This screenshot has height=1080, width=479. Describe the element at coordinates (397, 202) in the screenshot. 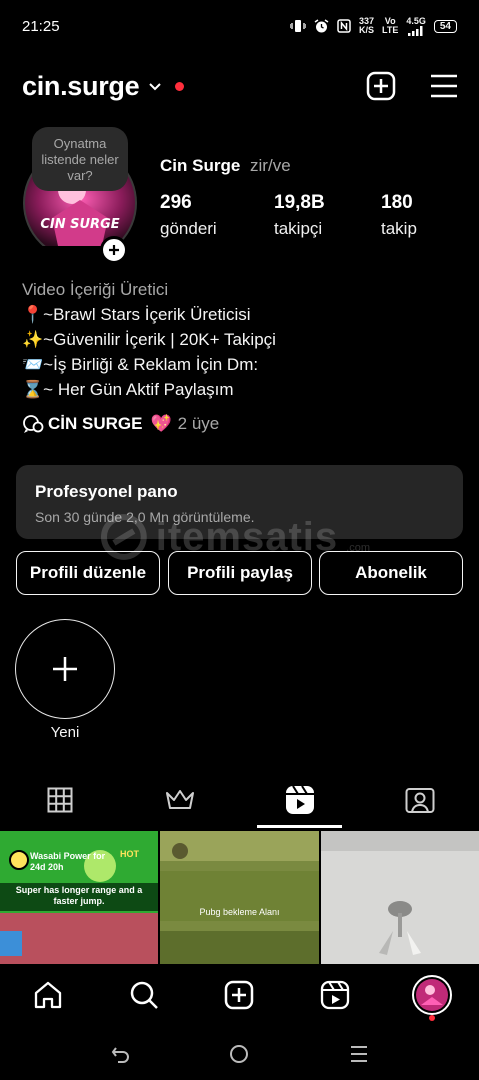

I see `stat-following-value: 180` at that location.